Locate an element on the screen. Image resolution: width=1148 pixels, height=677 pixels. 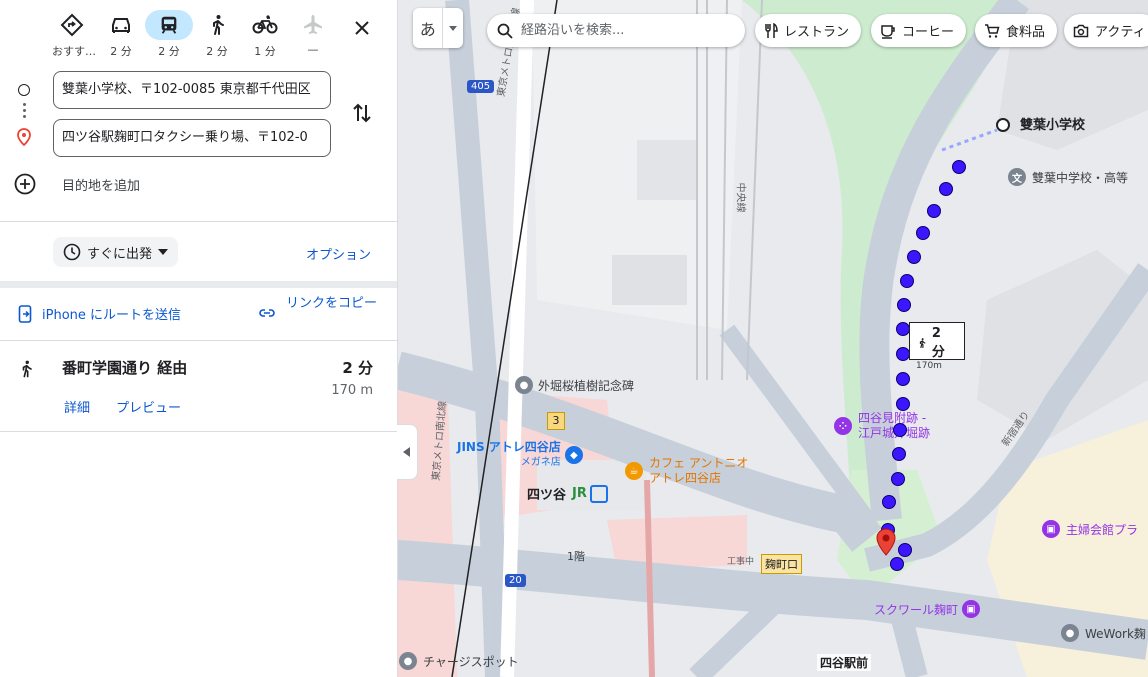
mode-car: 2 分 is located at coordinates (121, 34).